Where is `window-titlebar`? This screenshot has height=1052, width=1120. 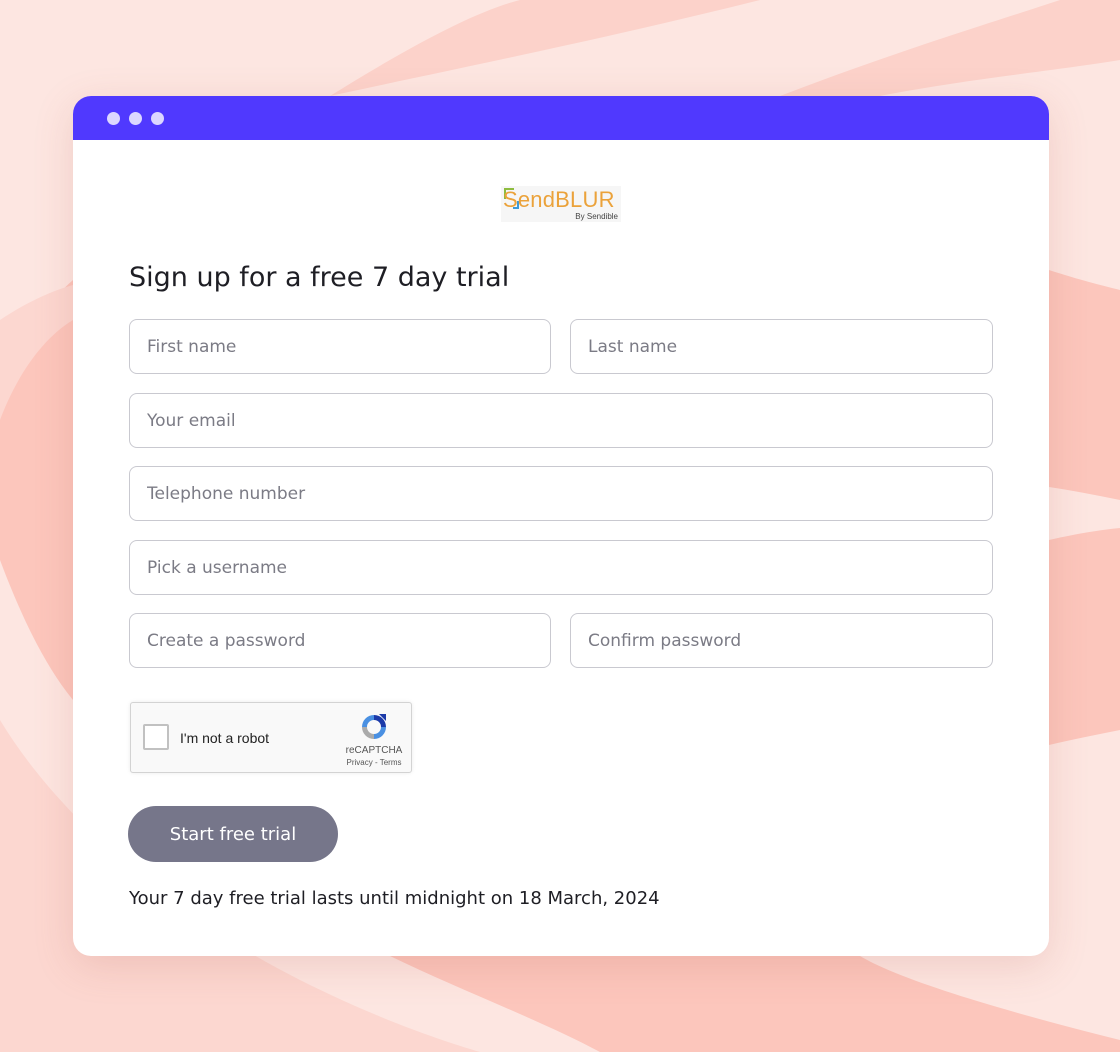
window-titlebar is located at coordinates (561, 118).